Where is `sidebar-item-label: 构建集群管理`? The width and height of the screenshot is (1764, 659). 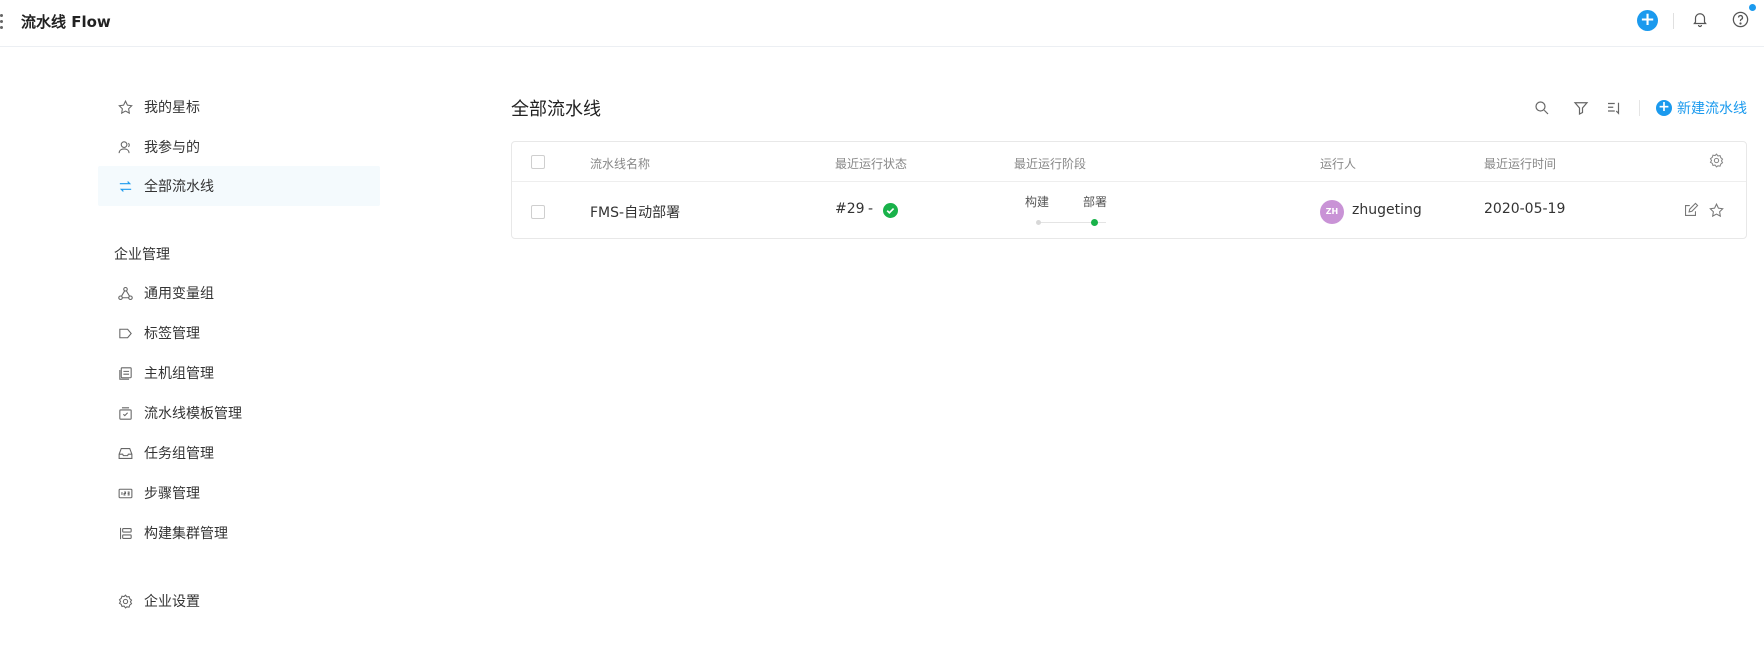
sidebar-item-label: 构建集群管理 is located at coordinates (186, 534).